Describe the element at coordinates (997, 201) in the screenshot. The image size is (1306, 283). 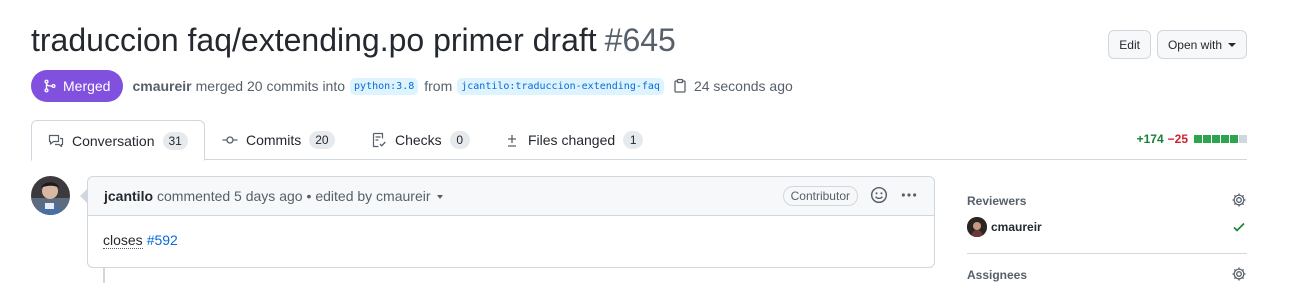
I see `reviewers-title: Reviewers` at that location.